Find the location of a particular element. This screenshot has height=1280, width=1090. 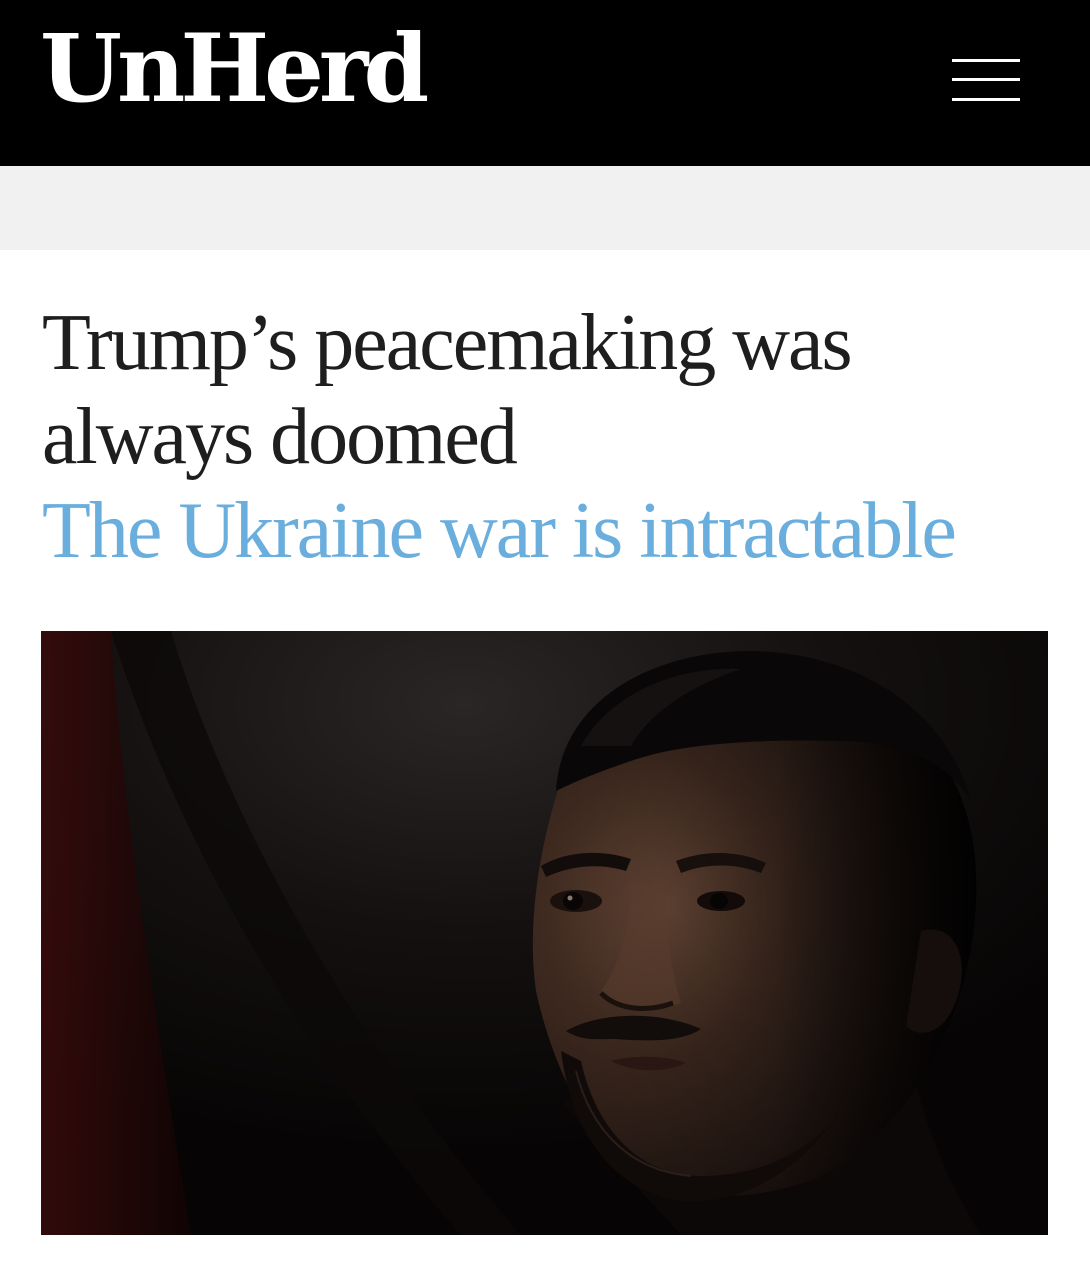

article-title: Trump’s peacemaking was always doomed is located at coordinates (447, 390).